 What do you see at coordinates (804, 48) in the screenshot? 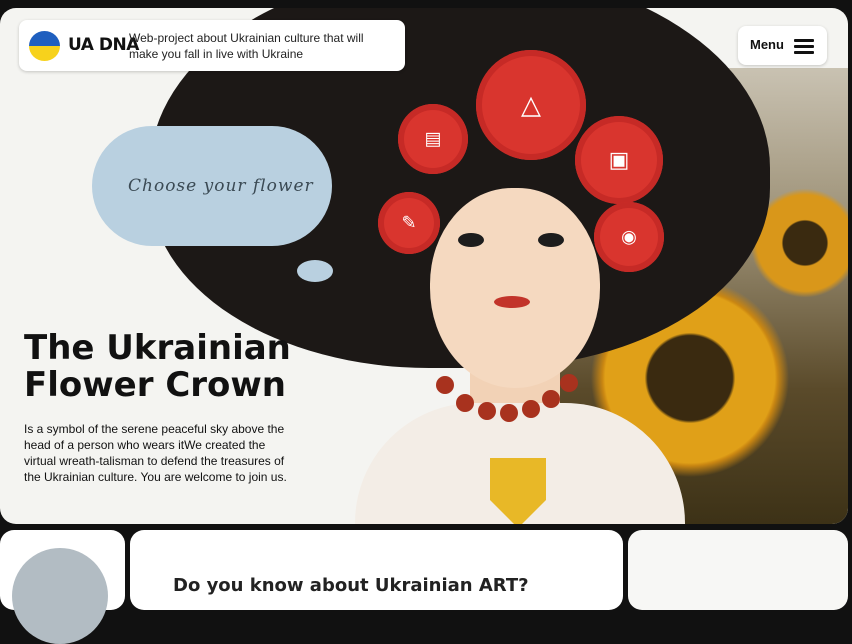
I see `hamburger-icon` at bounding box center [804, 48].